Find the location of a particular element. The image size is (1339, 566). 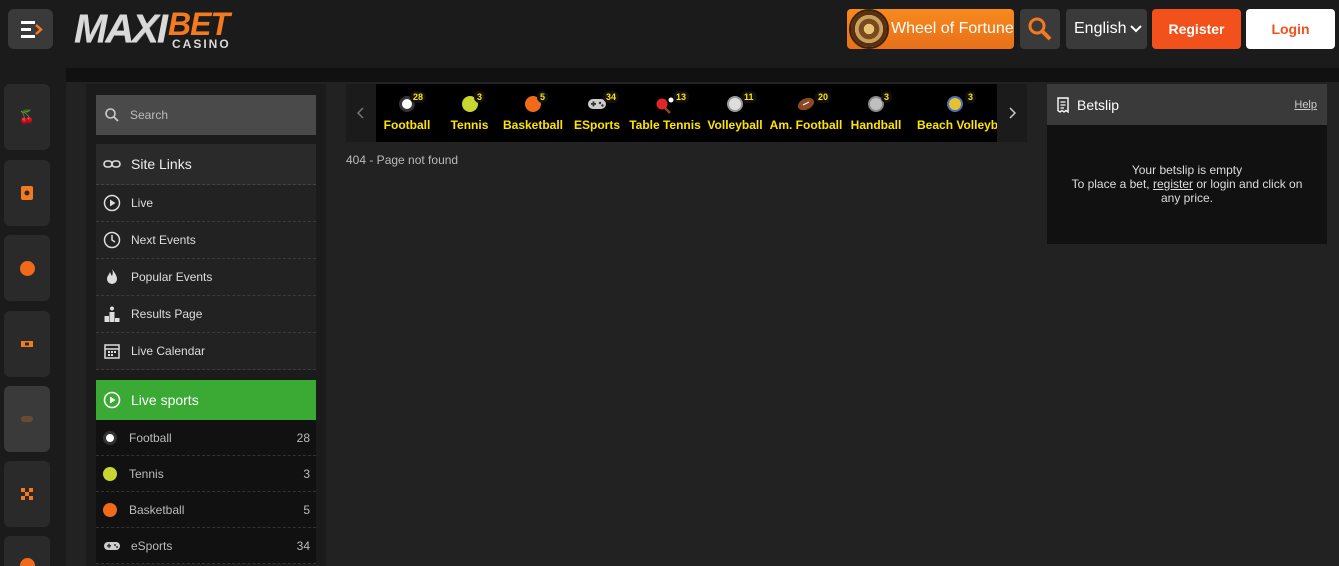

page-not-found-message: 404 - Page not found is located at coordinates (402, 160).